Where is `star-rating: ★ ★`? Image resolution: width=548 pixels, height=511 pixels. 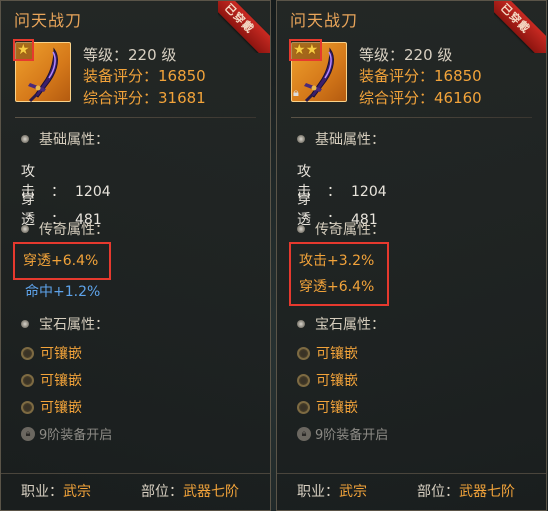
star-rating: ★ ★ is located at coordinates (306, 50).